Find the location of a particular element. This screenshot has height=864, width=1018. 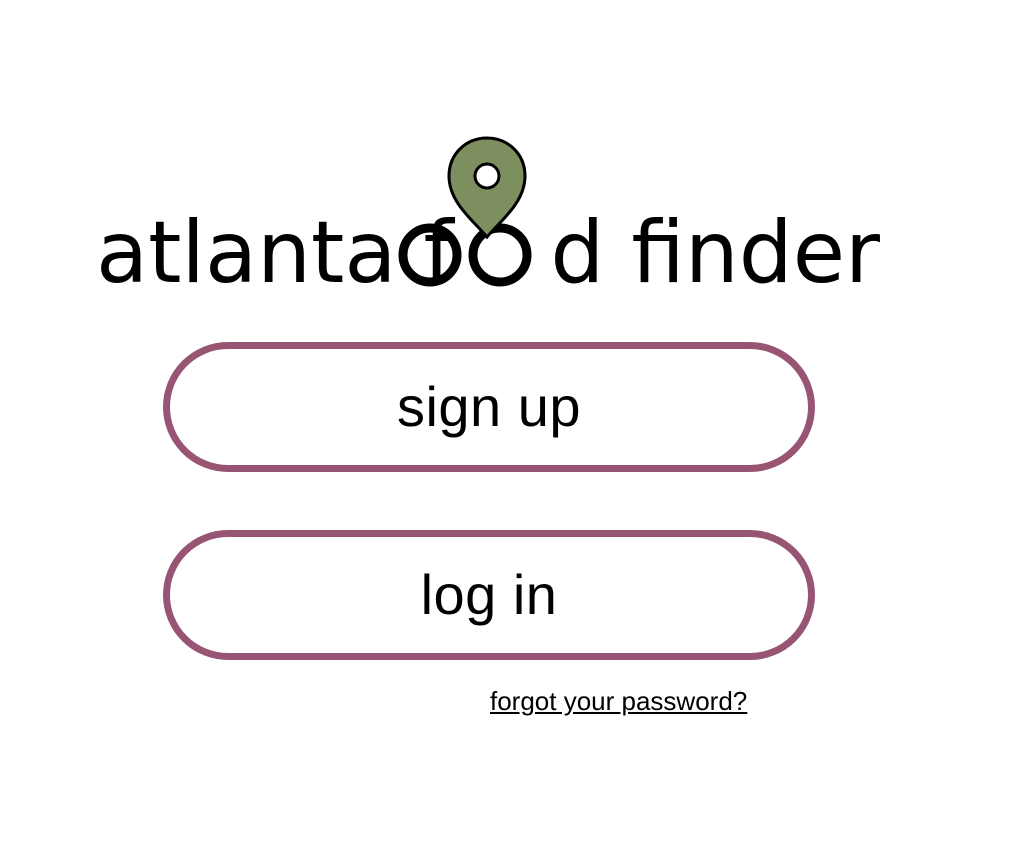

location-pin-icon is located at coordinates (487, 188).